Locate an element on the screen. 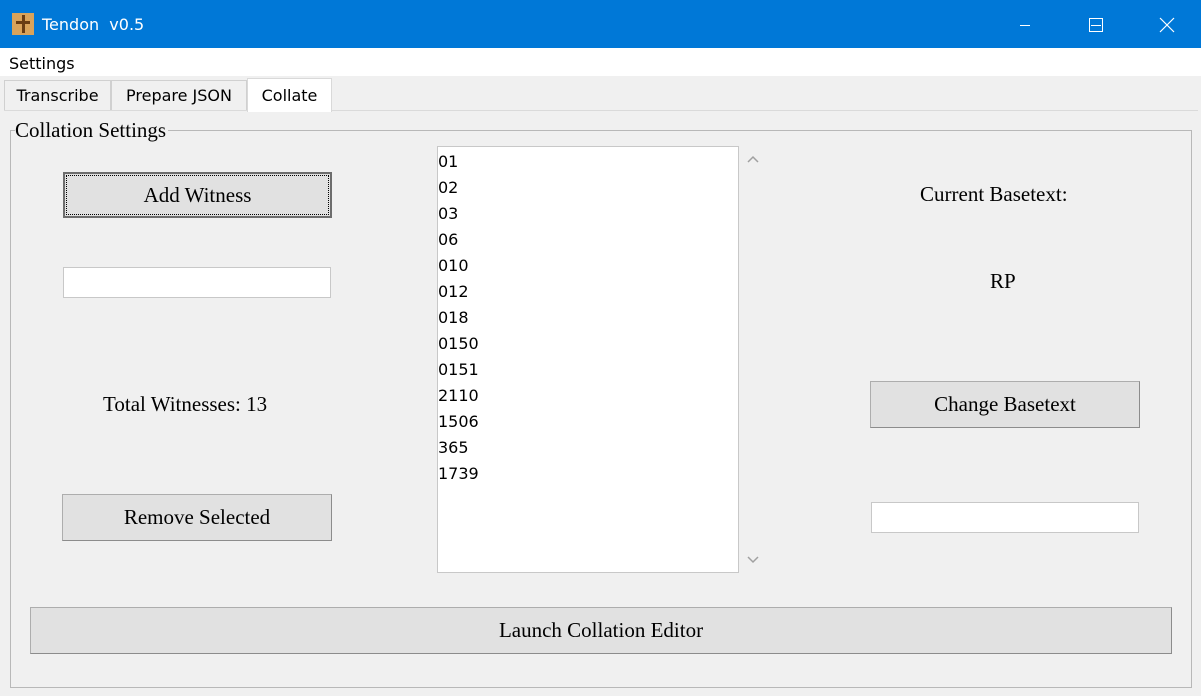  tab-prepare-json: Prepare JSON is located at coordinates (179, 95).